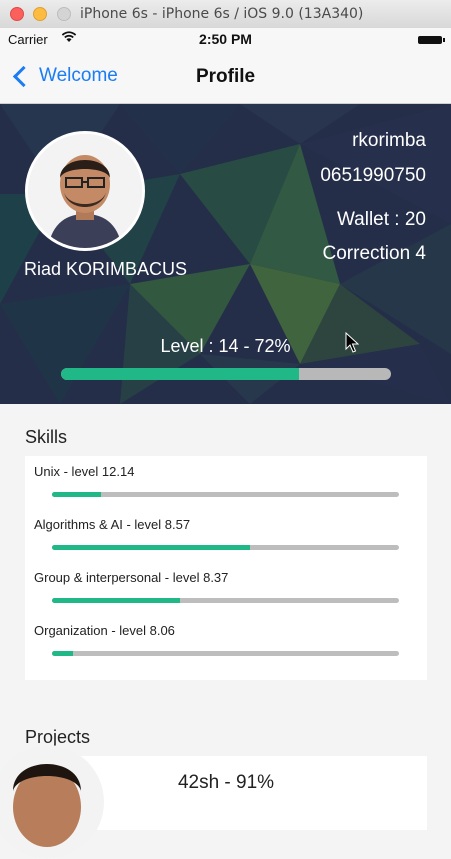 The width and height of the screenshot is (451, 859). I want to click on status-bar: Carrier 2:50 PM, so click(225, 39).